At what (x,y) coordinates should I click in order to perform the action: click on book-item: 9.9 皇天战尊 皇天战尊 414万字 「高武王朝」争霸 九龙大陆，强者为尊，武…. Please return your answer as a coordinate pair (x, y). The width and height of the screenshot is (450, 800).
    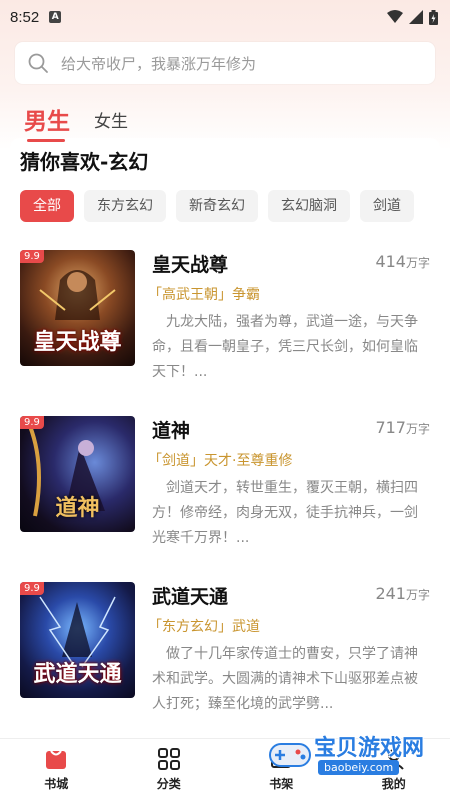
    Looking at the image, I should click on (225, 315).